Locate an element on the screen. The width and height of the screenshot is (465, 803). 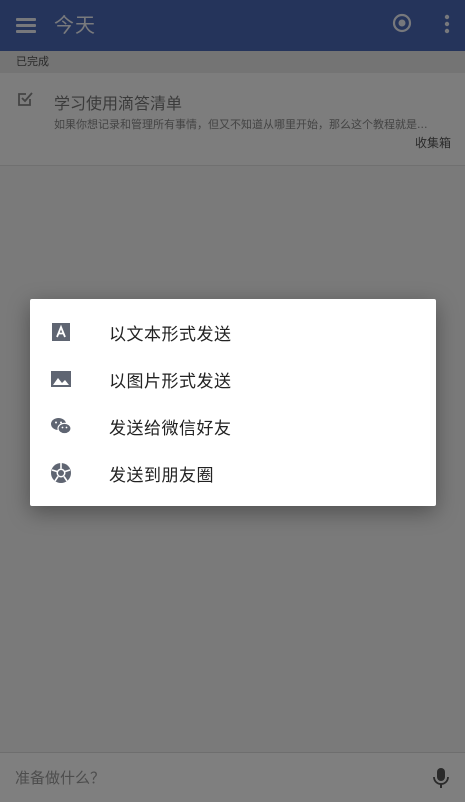
share-option-label: 发送给微信好友 is located at coordinates (170, 429).